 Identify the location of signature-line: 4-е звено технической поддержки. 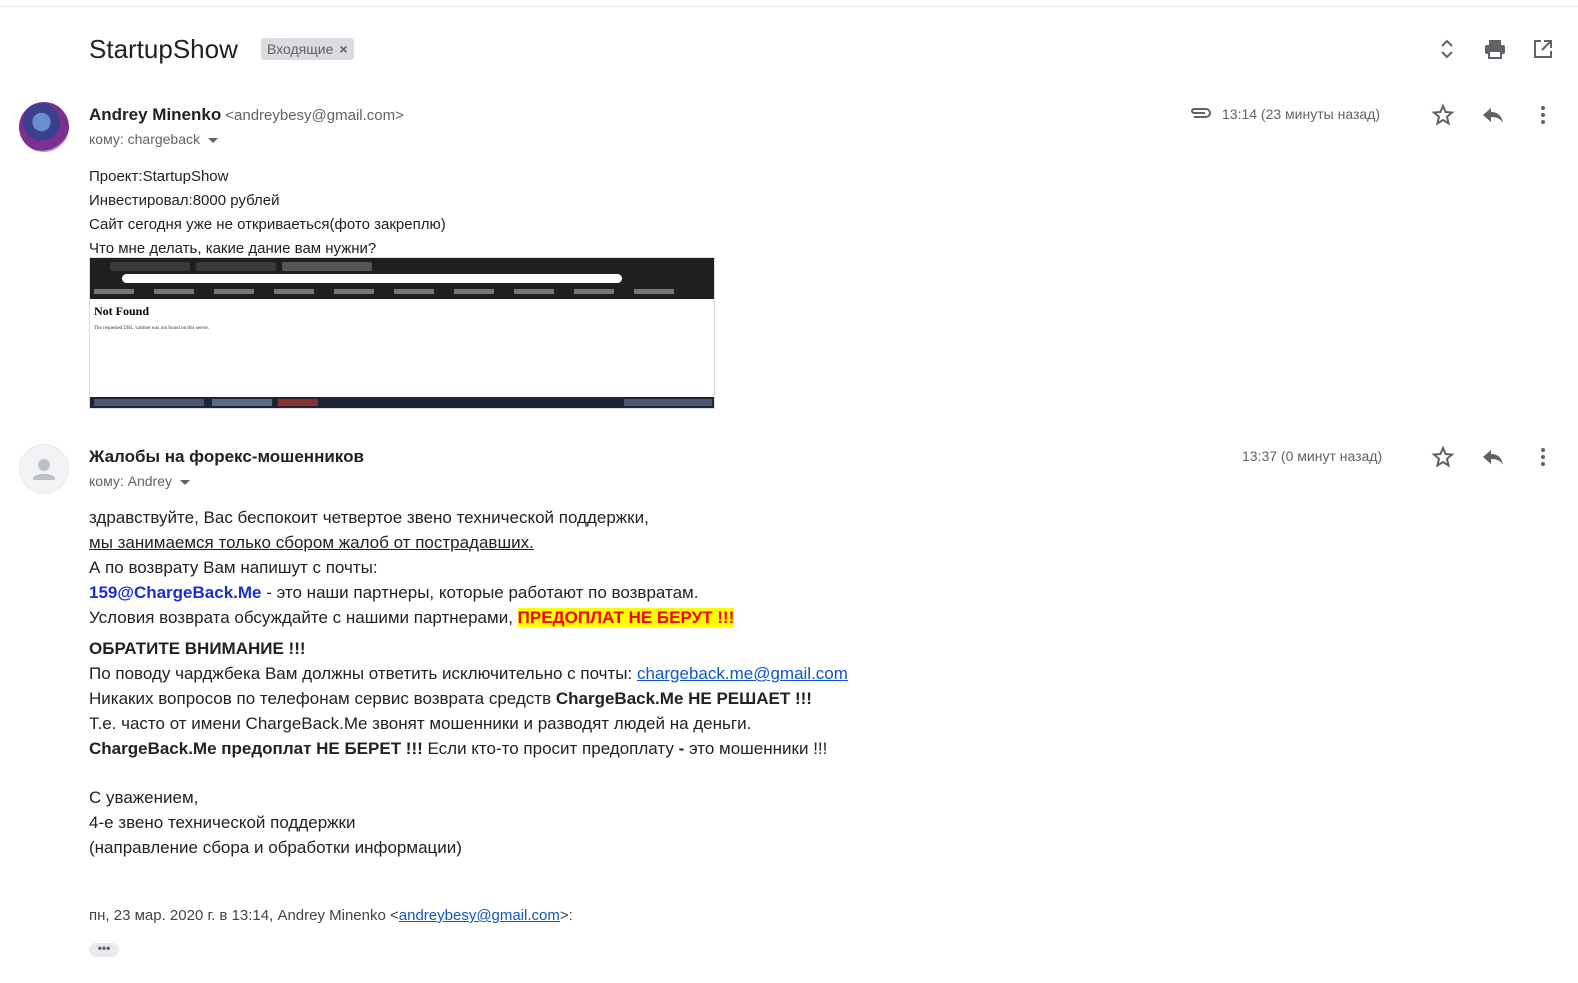
(222, 822).